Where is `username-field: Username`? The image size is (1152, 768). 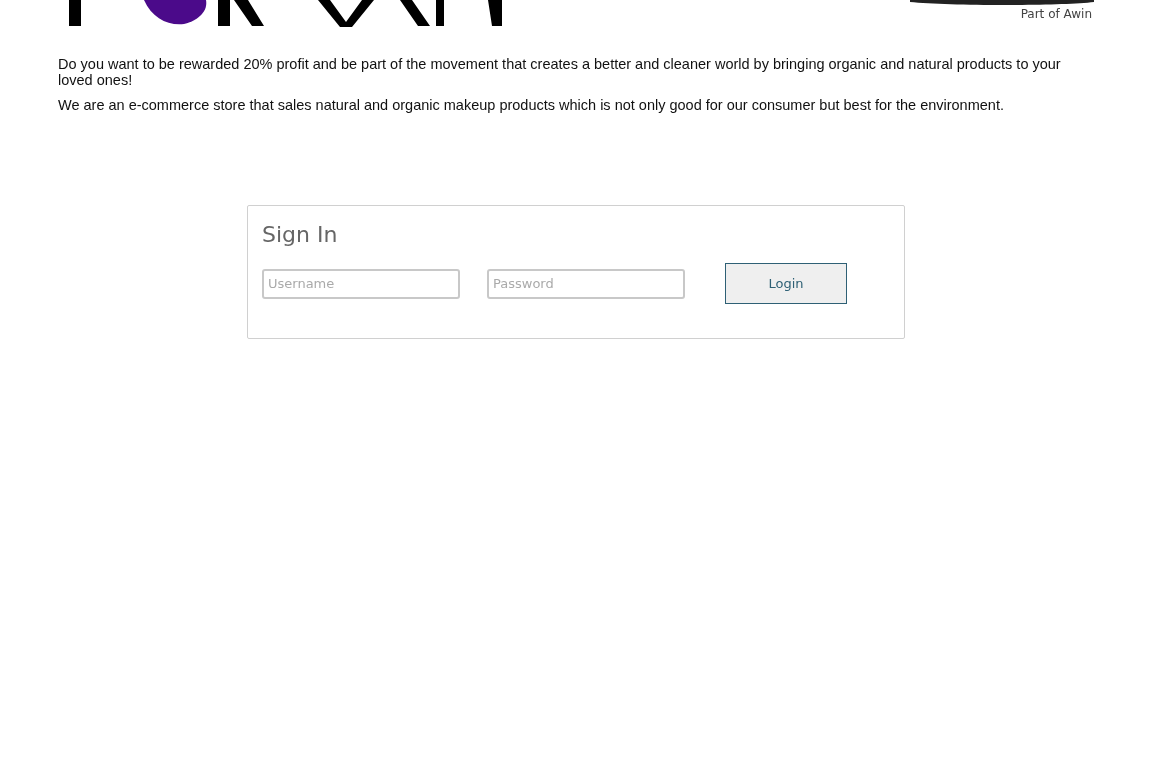 username-field: Username is located at coordinates (361, 283).